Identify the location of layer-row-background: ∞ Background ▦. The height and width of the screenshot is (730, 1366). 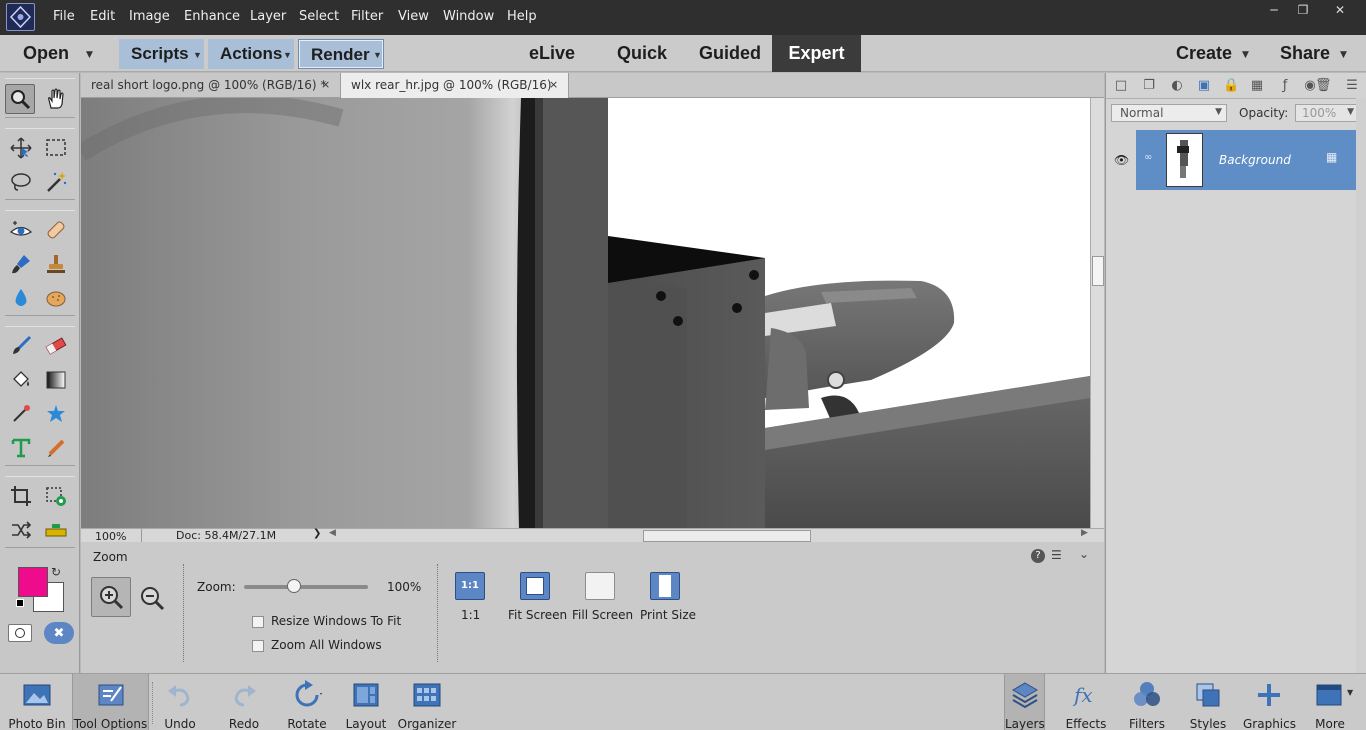
(1246, 160).